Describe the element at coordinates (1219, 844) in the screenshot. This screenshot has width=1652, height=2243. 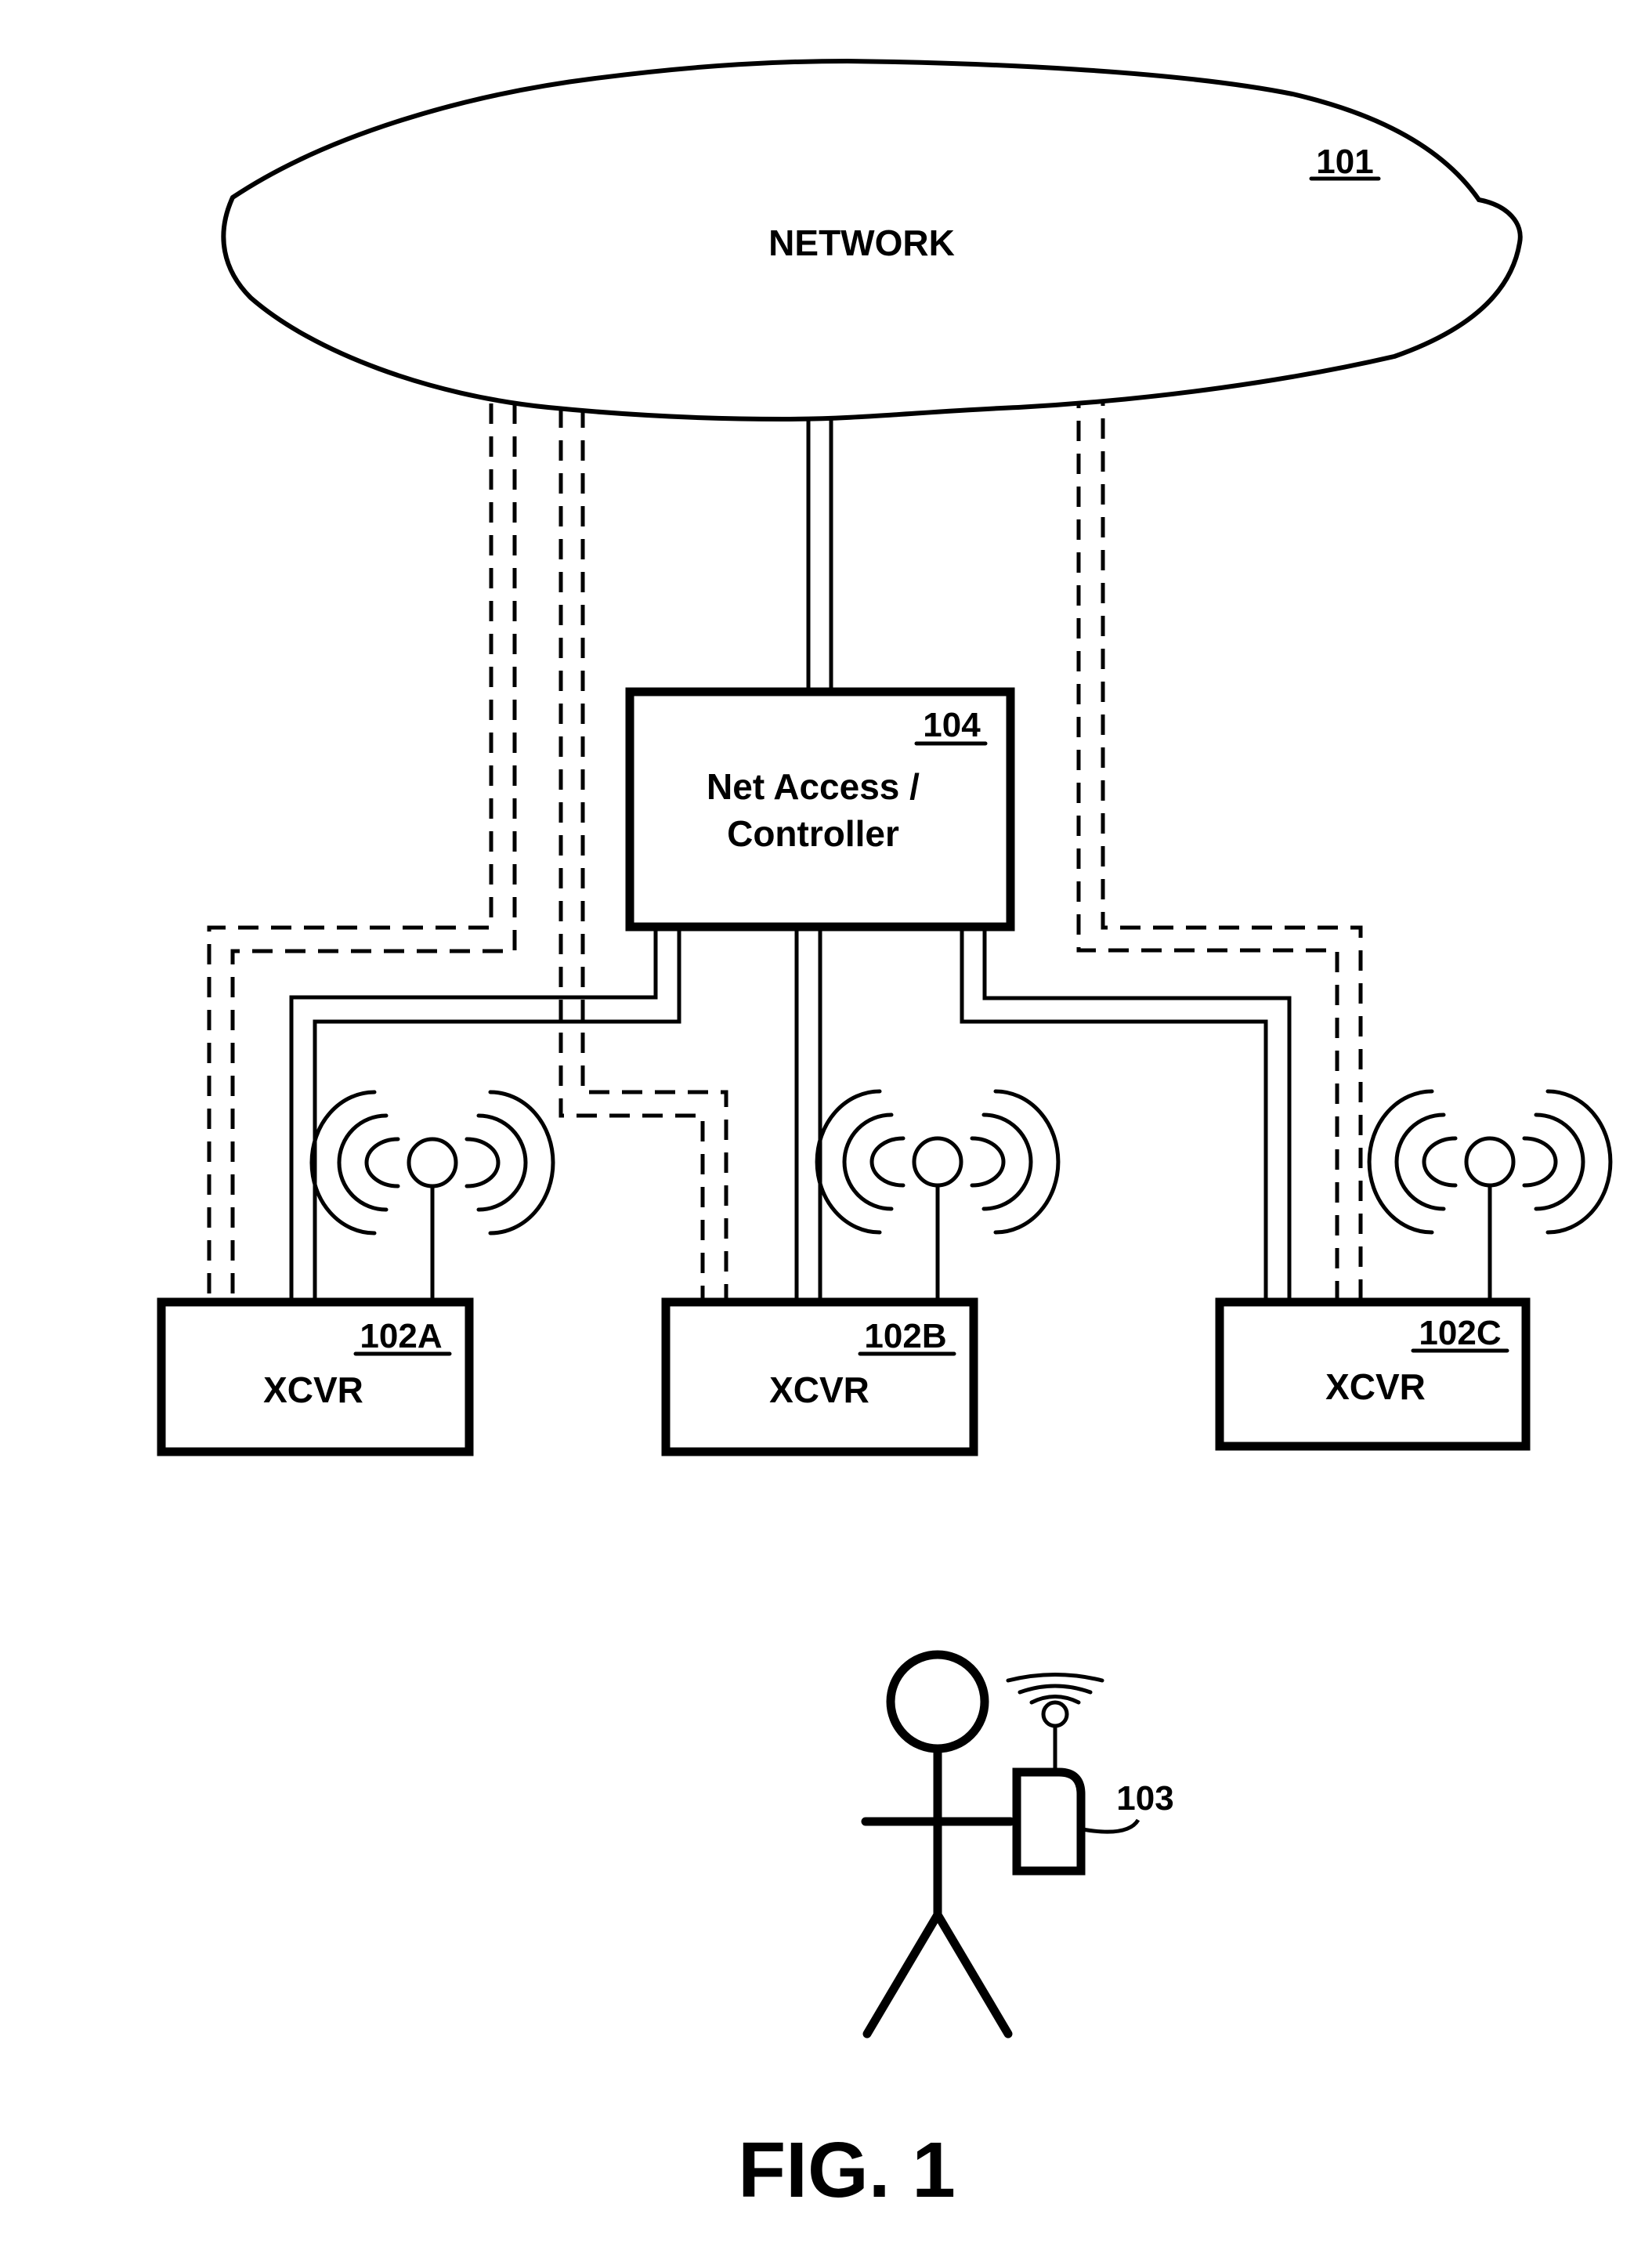
I see `dashed-link-network-102C` at that location.